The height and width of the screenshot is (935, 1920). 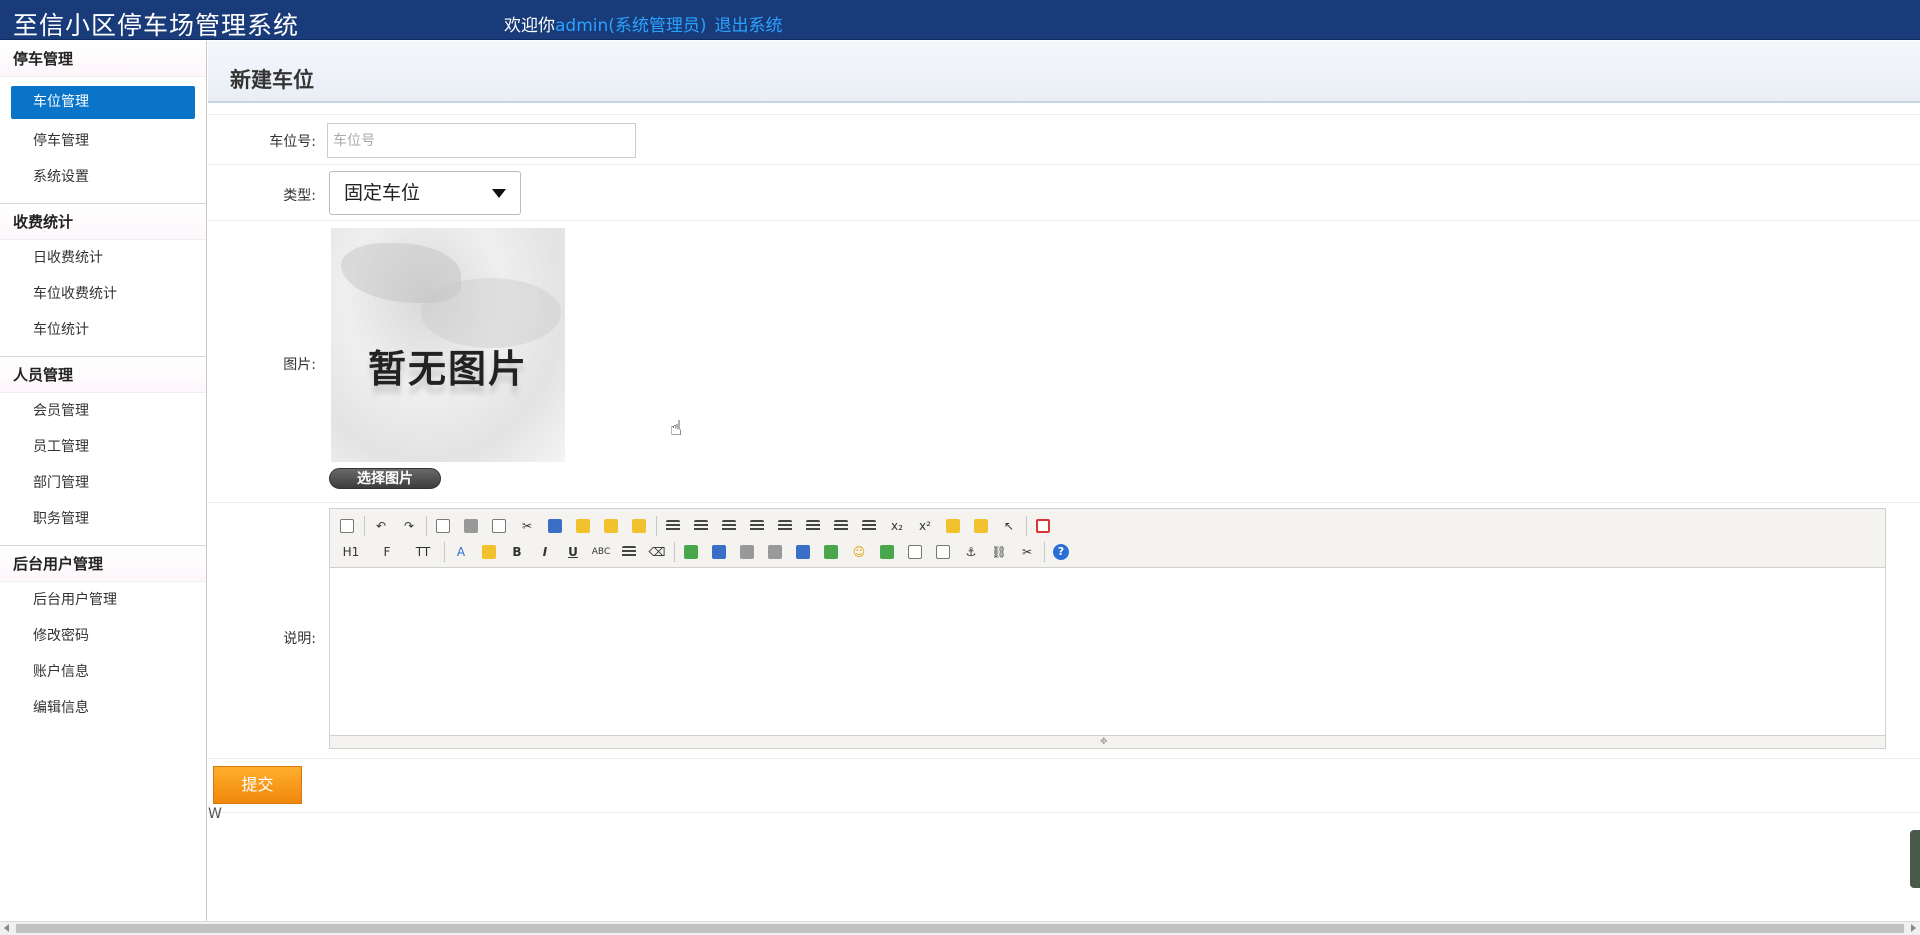 I want to click on sidebar-item-system-settings: 系统设置, so click(x=103, y=177).